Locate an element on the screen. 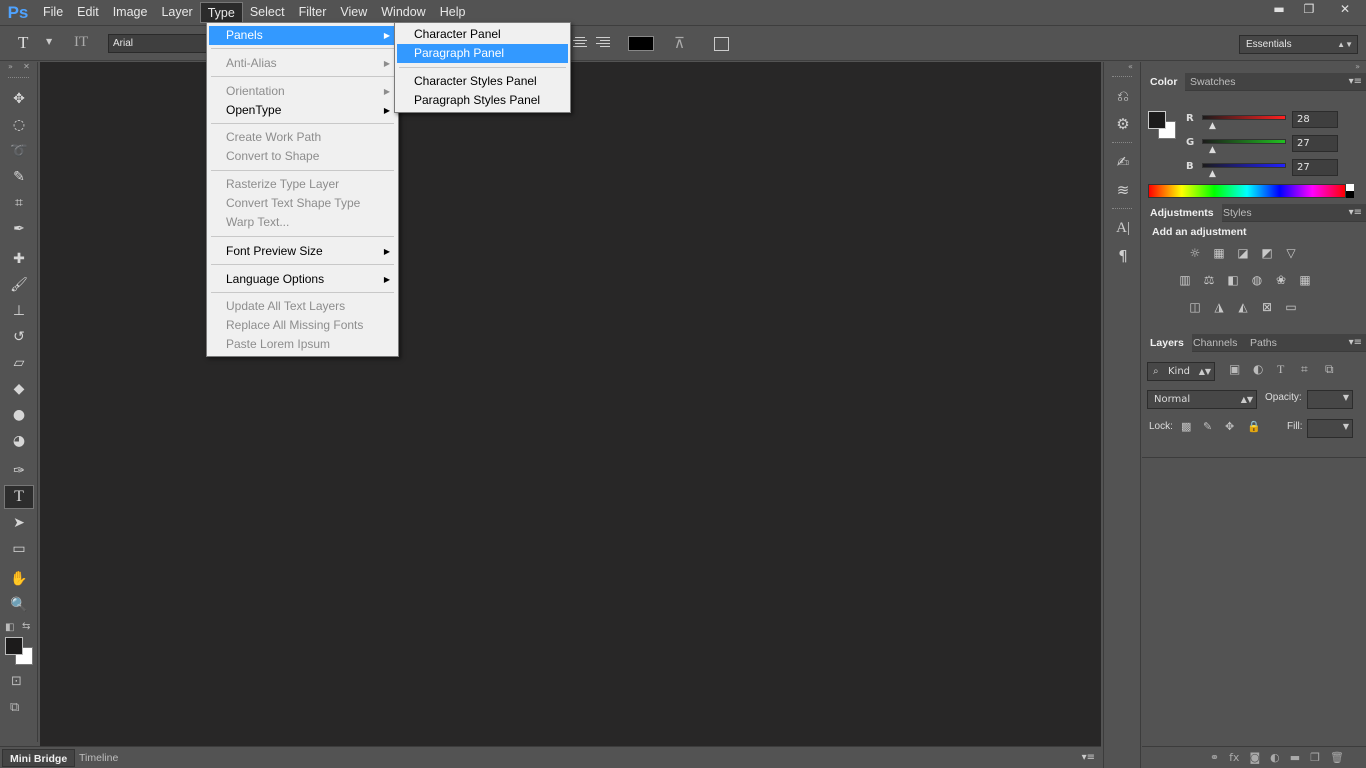  green-value-field: 27 is located at coordinates (1315, 143).